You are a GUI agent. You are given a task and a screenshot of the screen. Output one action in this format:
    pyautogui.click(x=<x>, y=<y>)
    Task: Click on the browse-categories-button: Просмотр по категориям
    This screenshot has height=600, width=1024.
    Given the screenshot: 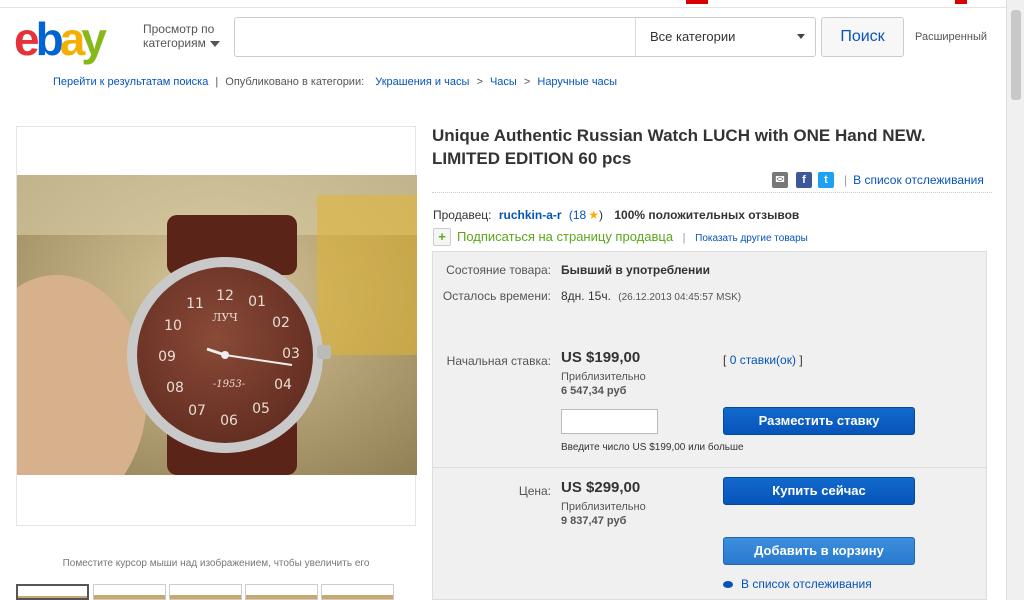 What is the action you would take?
    pyautogui.click(x=185, y=36)
    